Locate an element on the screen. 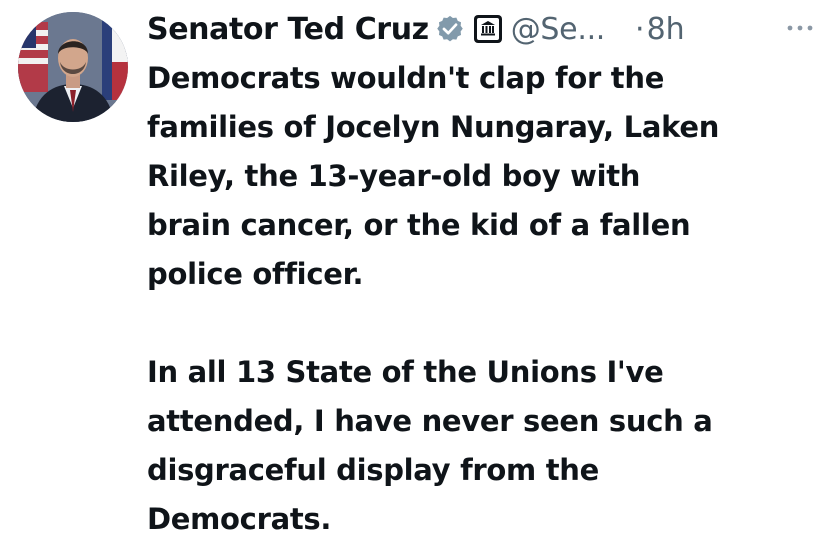  tweet-header: Senator Ted Cruz @Se... · 8h is located at coordinates (482, 29).